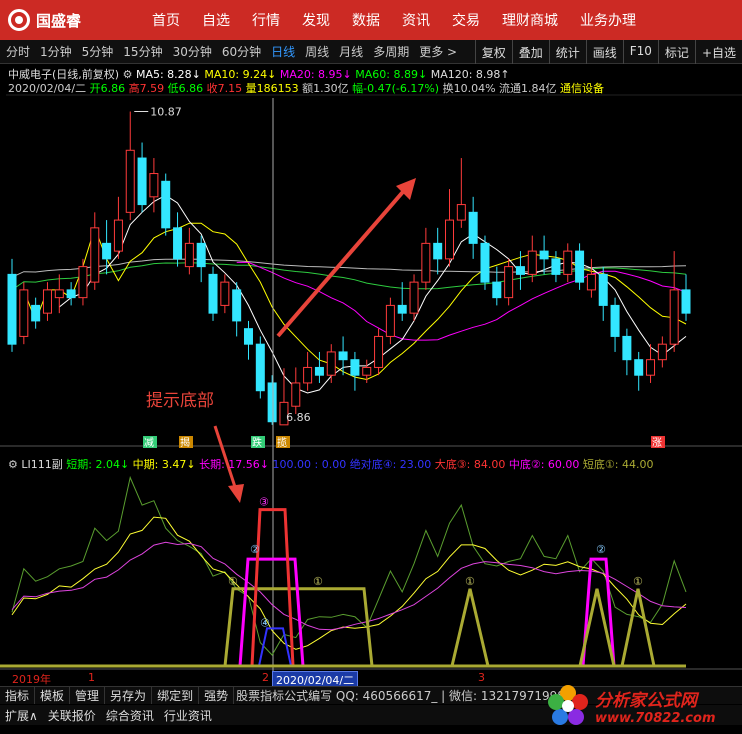 The image size is (742, 734). What do you see at coordinates (188, 715) in the screenshot?
I see `bottom-tab2-3: 行业资讯` at bounding box center [188, 715].